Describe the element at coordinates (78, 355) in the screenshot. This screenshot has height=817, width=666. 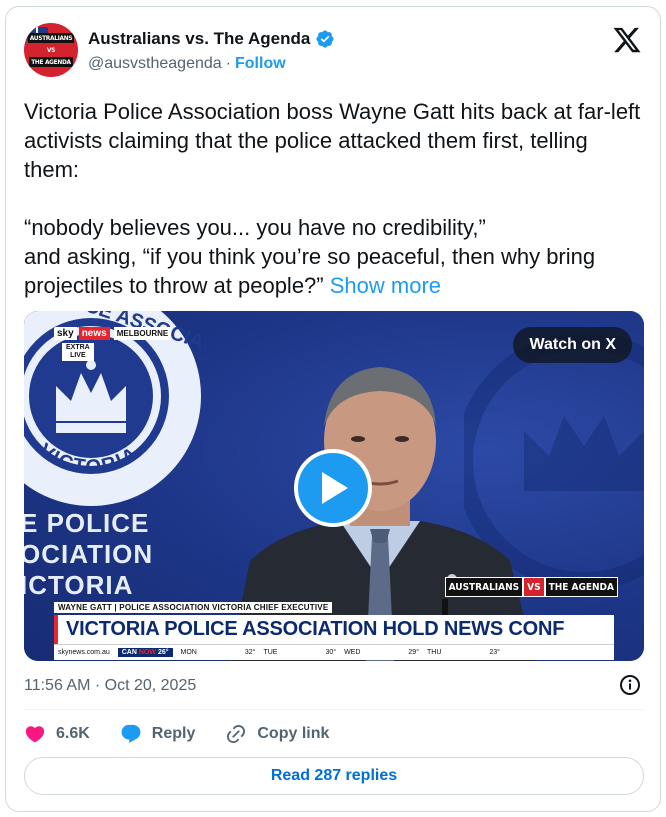
I see `live-label: LIVE` at that location.